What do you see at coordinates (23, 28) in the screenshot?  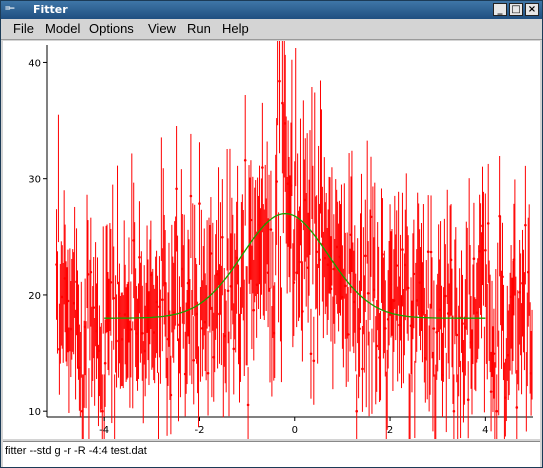 I see `menu-file: File` at bounding box center [23, 28].